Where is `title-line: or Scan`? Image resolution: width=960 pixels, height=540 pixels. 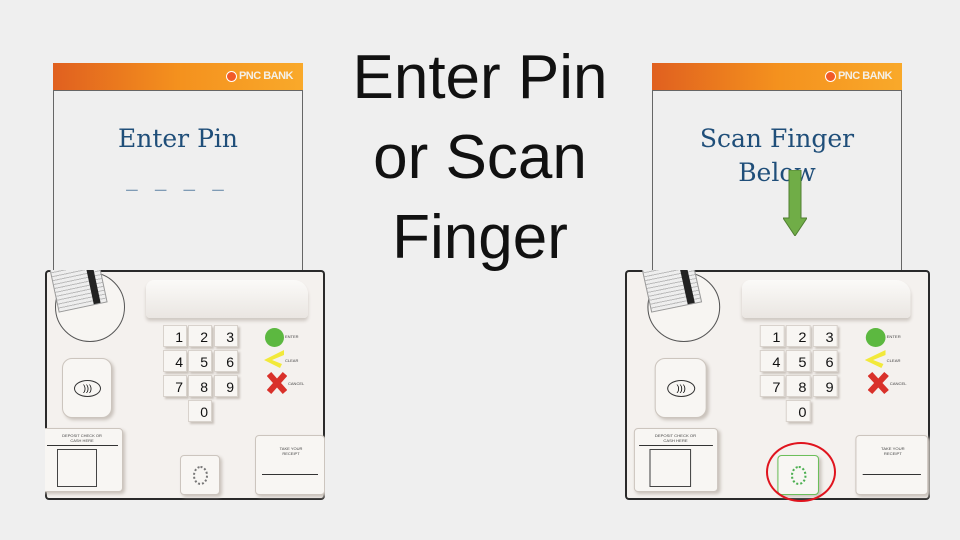 title-line: or Scan is located at coordinates (480, 157).